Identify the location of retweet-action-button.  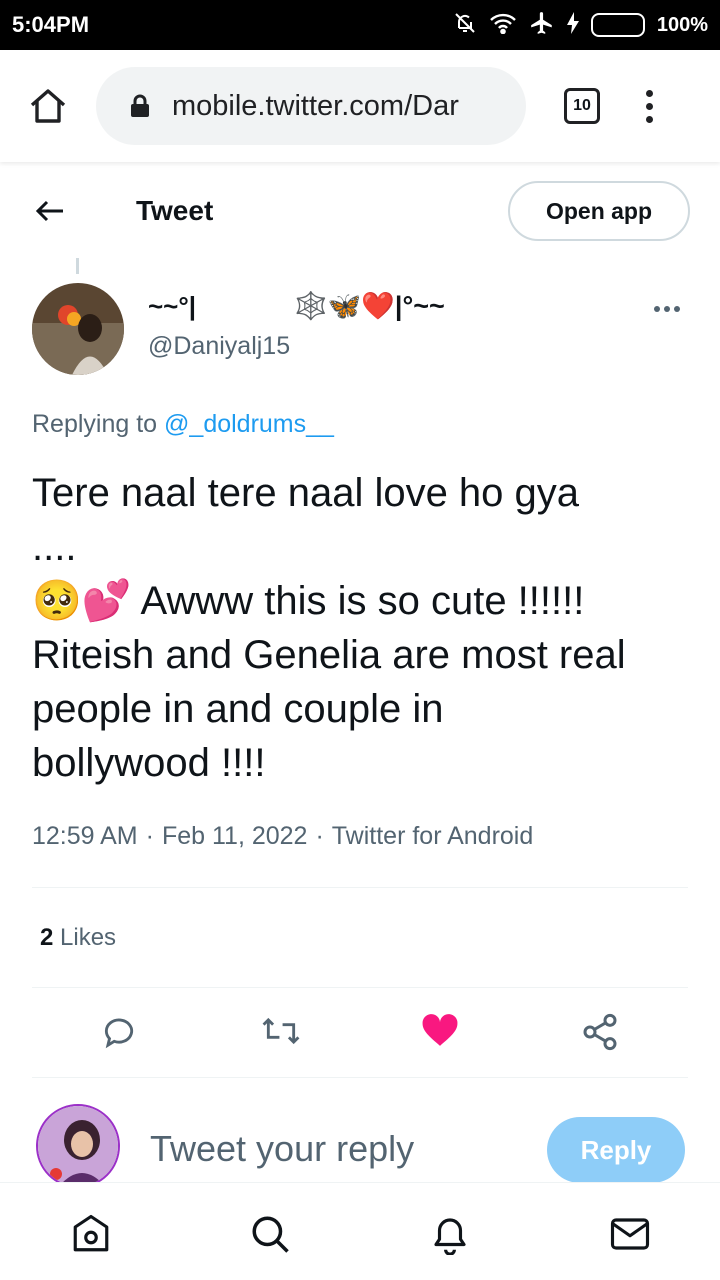
(281, 1031).